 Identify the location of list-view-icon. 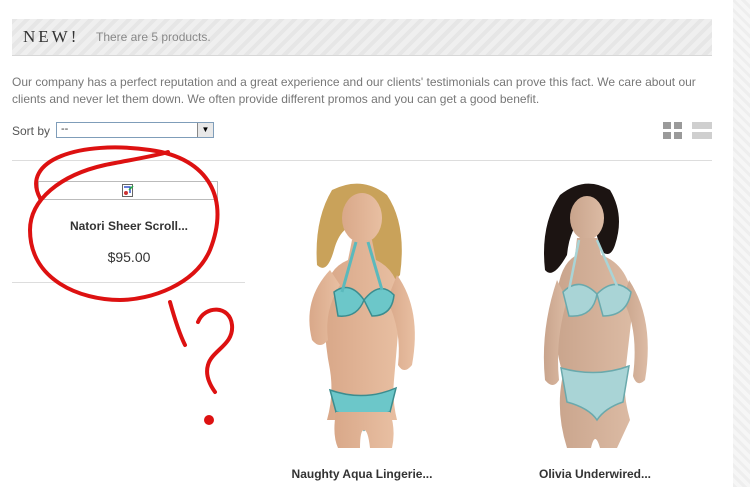
(702, 131).